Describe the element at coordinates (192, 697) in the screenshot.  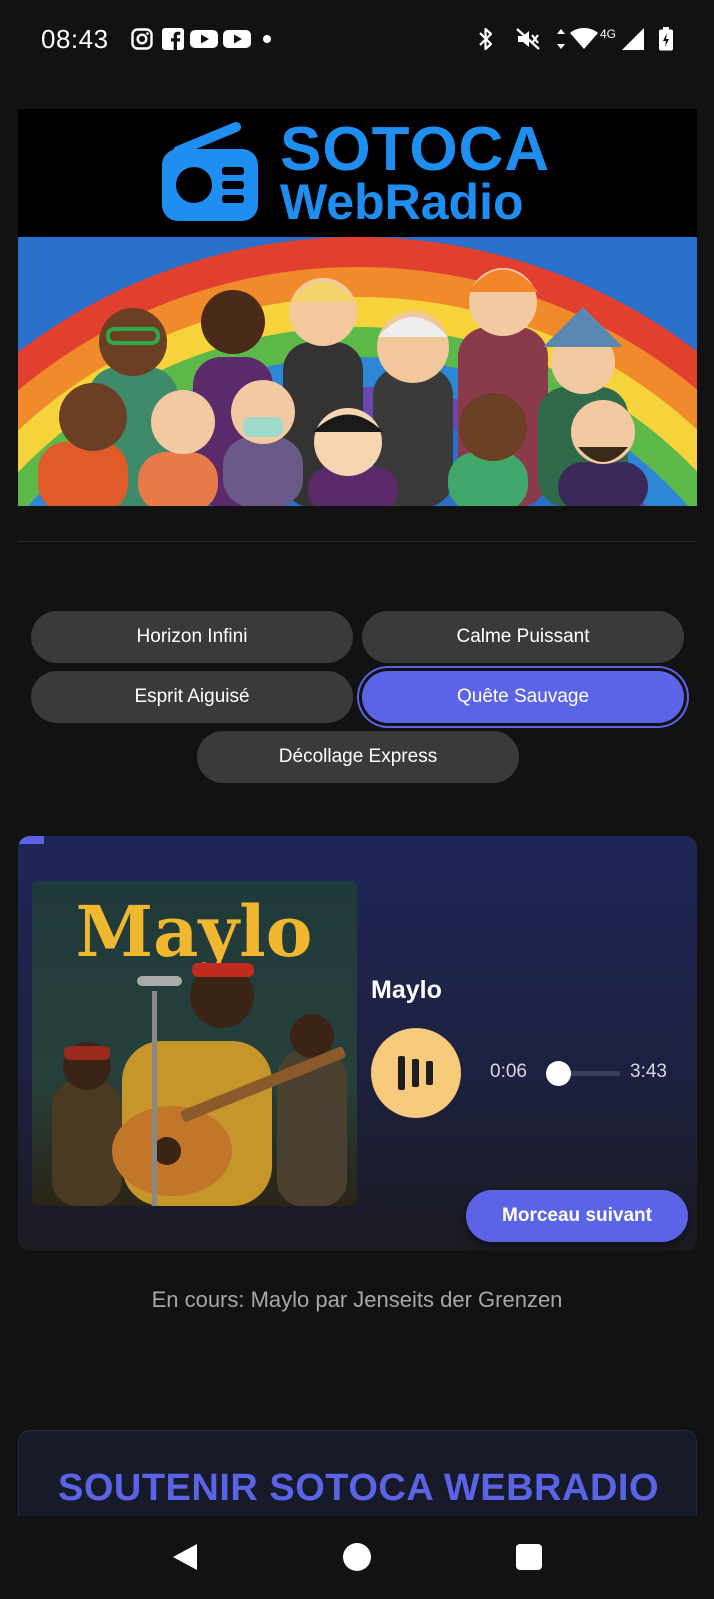
I see `station-esprit-aiguise-button: Esprit Aiguisé` at that location.